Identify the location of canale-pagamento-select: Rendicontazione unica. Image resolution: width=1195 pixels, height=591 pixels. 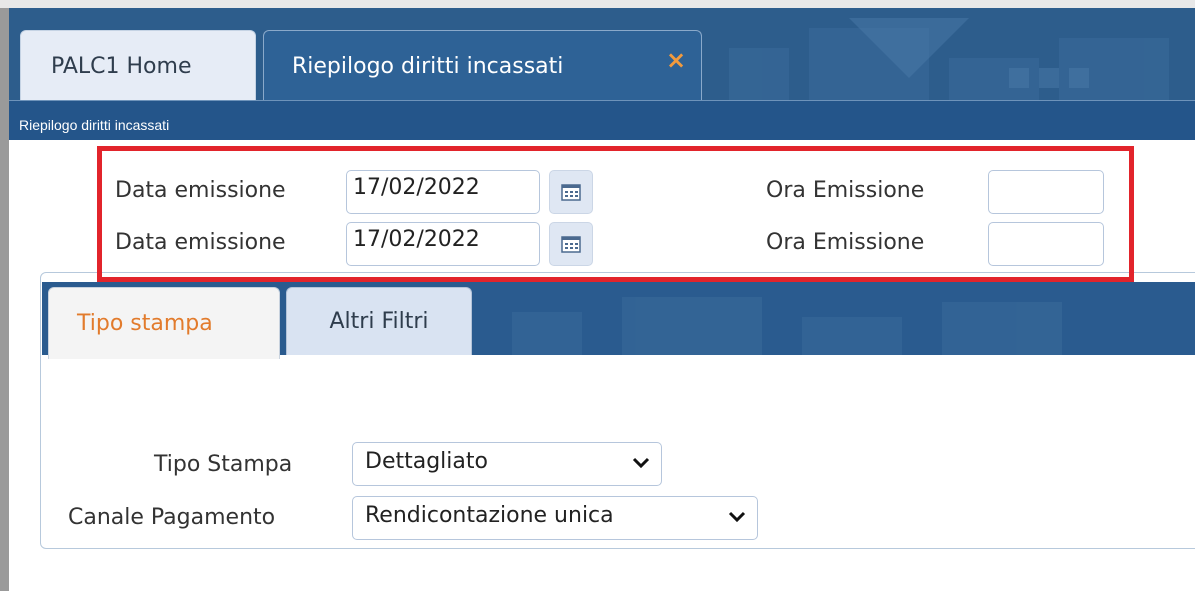
(555, 518).